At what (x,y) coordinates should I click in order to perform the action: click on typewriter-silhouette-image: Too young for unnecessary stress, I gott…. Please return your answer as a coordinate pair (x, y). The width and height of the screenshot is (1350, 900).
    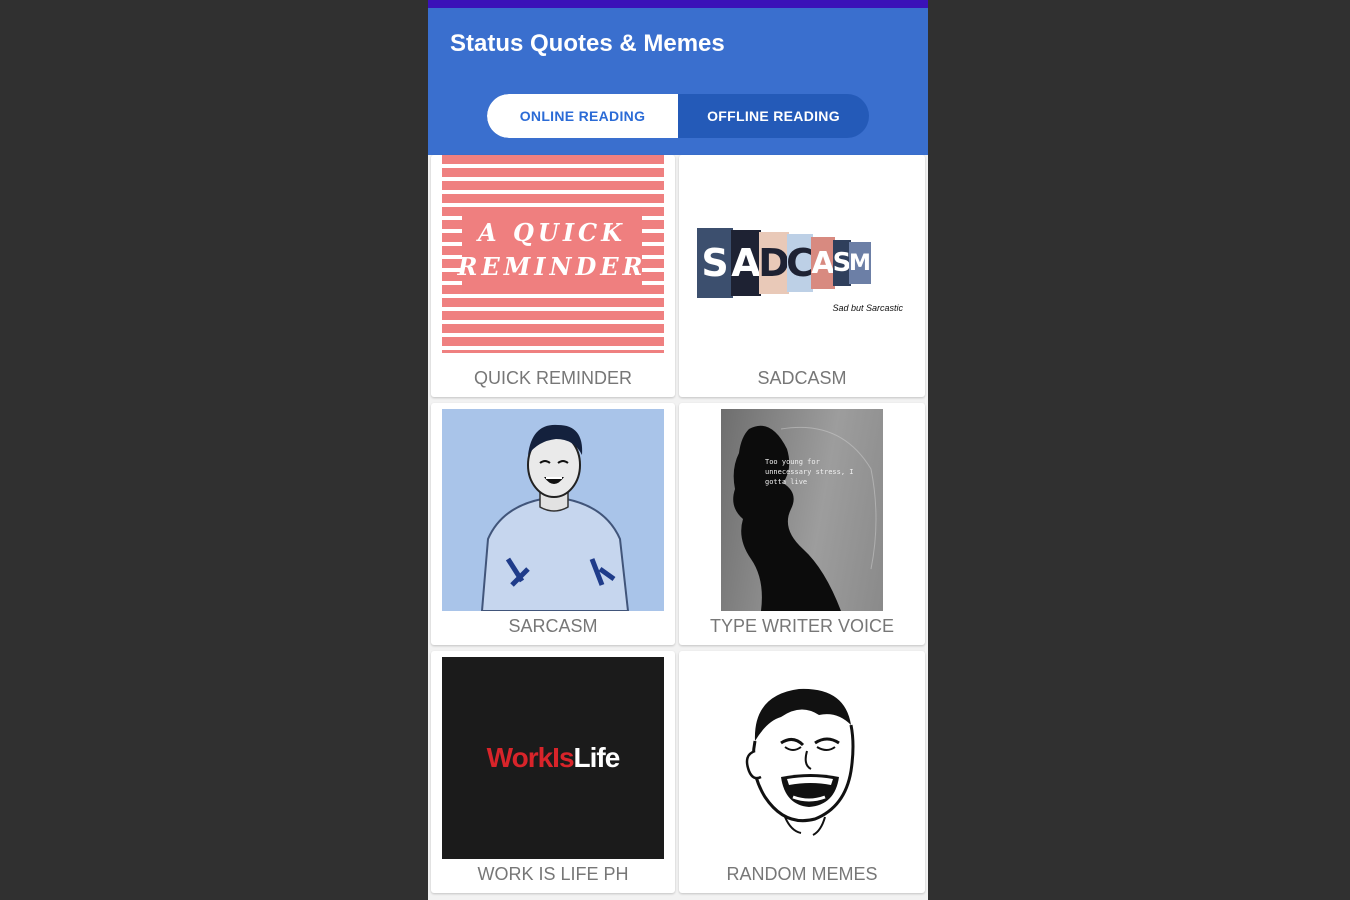
    Looking at the image, I should click on (802, 510).